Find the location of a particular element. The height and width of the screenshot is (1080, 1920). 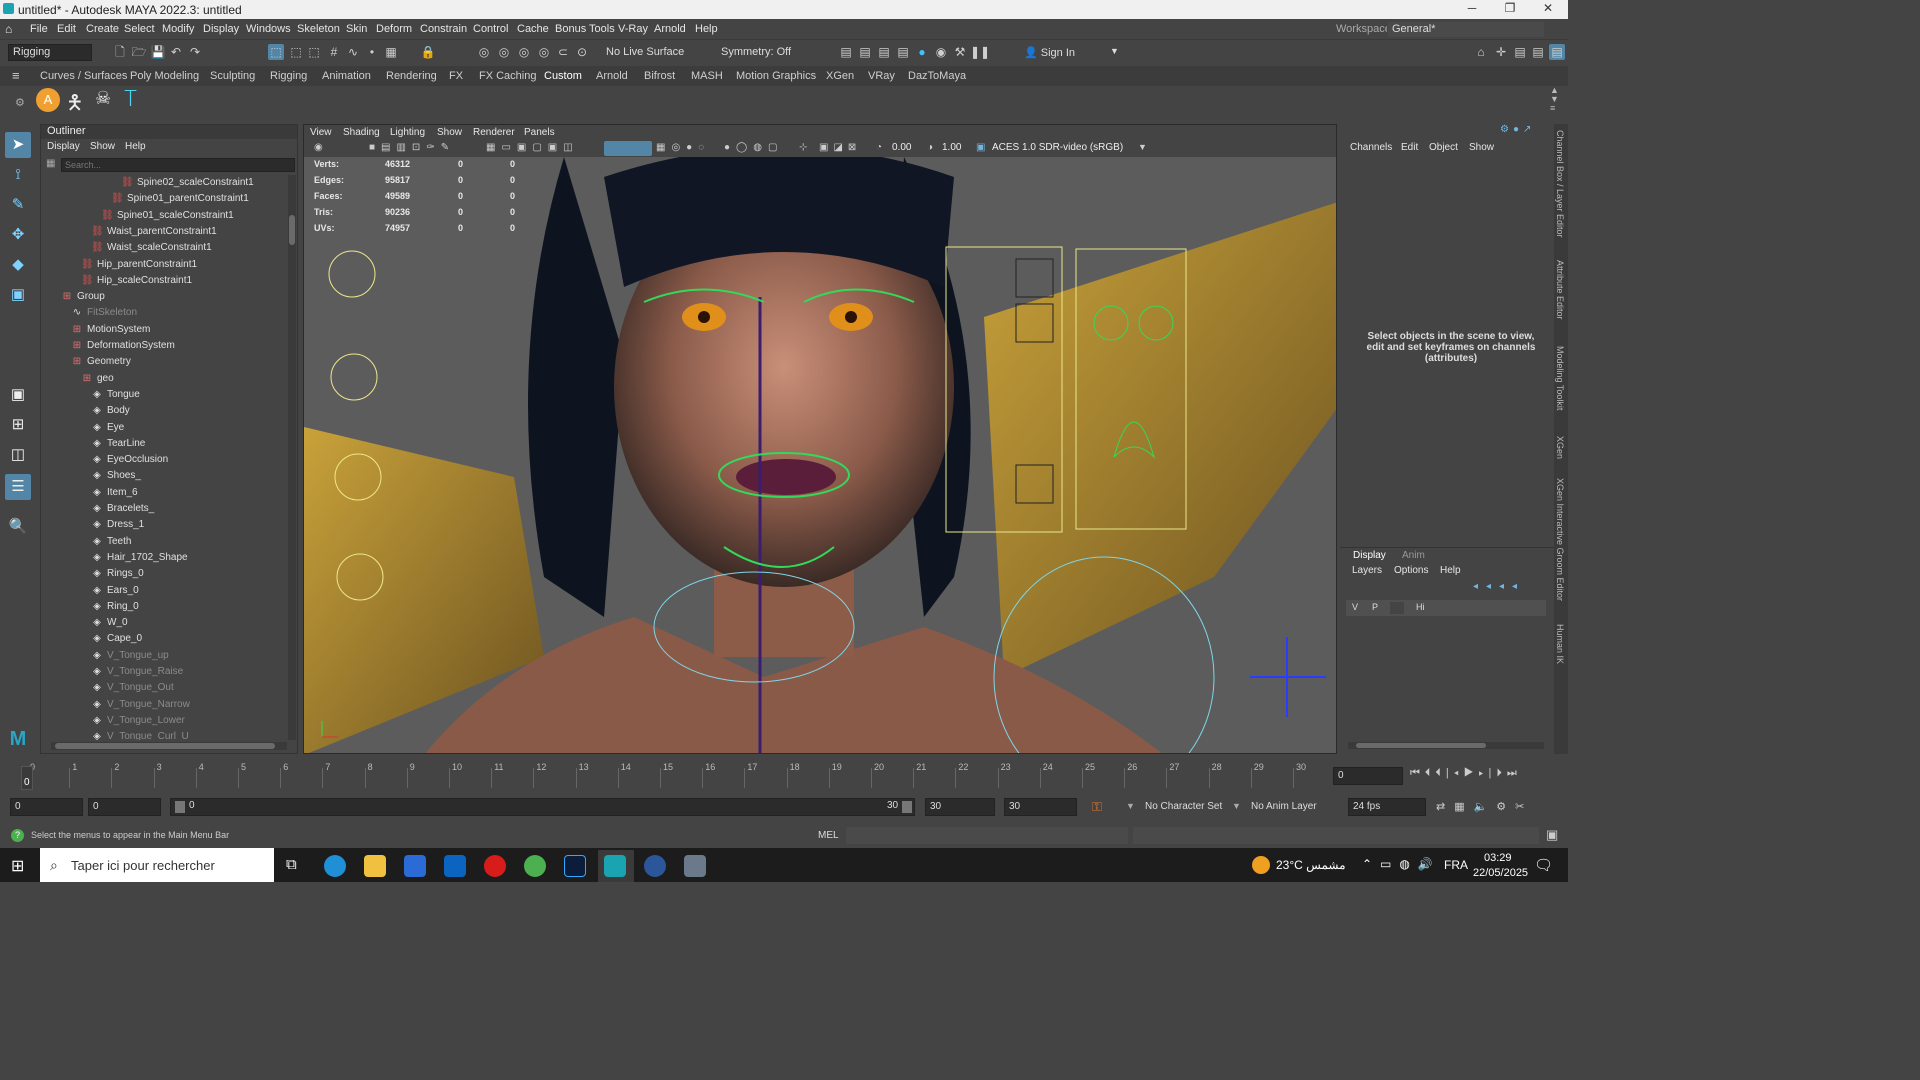

render-current-icon: ▤ is located at coordinates (865, 52).